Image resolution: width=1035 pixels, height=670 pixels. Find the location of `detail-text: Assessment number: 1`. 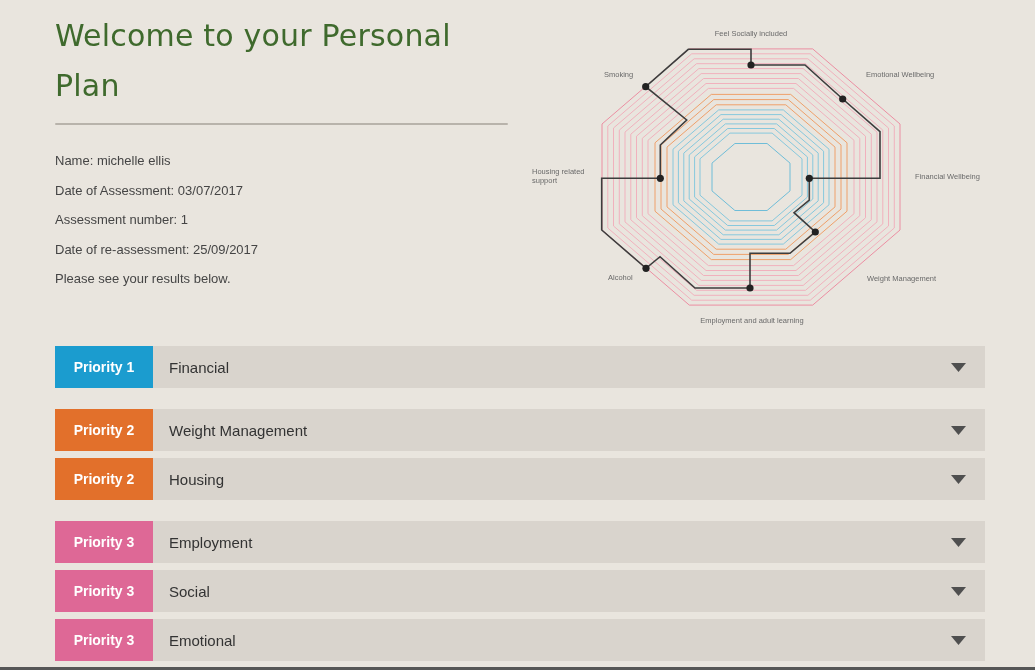

detail-text: Assessment number: 1 is located at coordinates (122, 220).